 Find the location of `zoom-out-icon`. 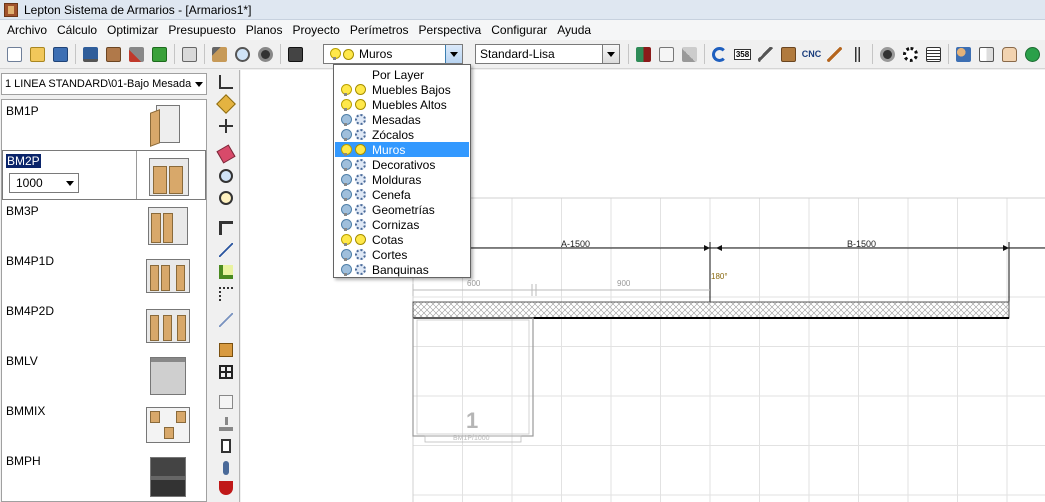

zoom-out-icon is located at coordinates (226, 198).